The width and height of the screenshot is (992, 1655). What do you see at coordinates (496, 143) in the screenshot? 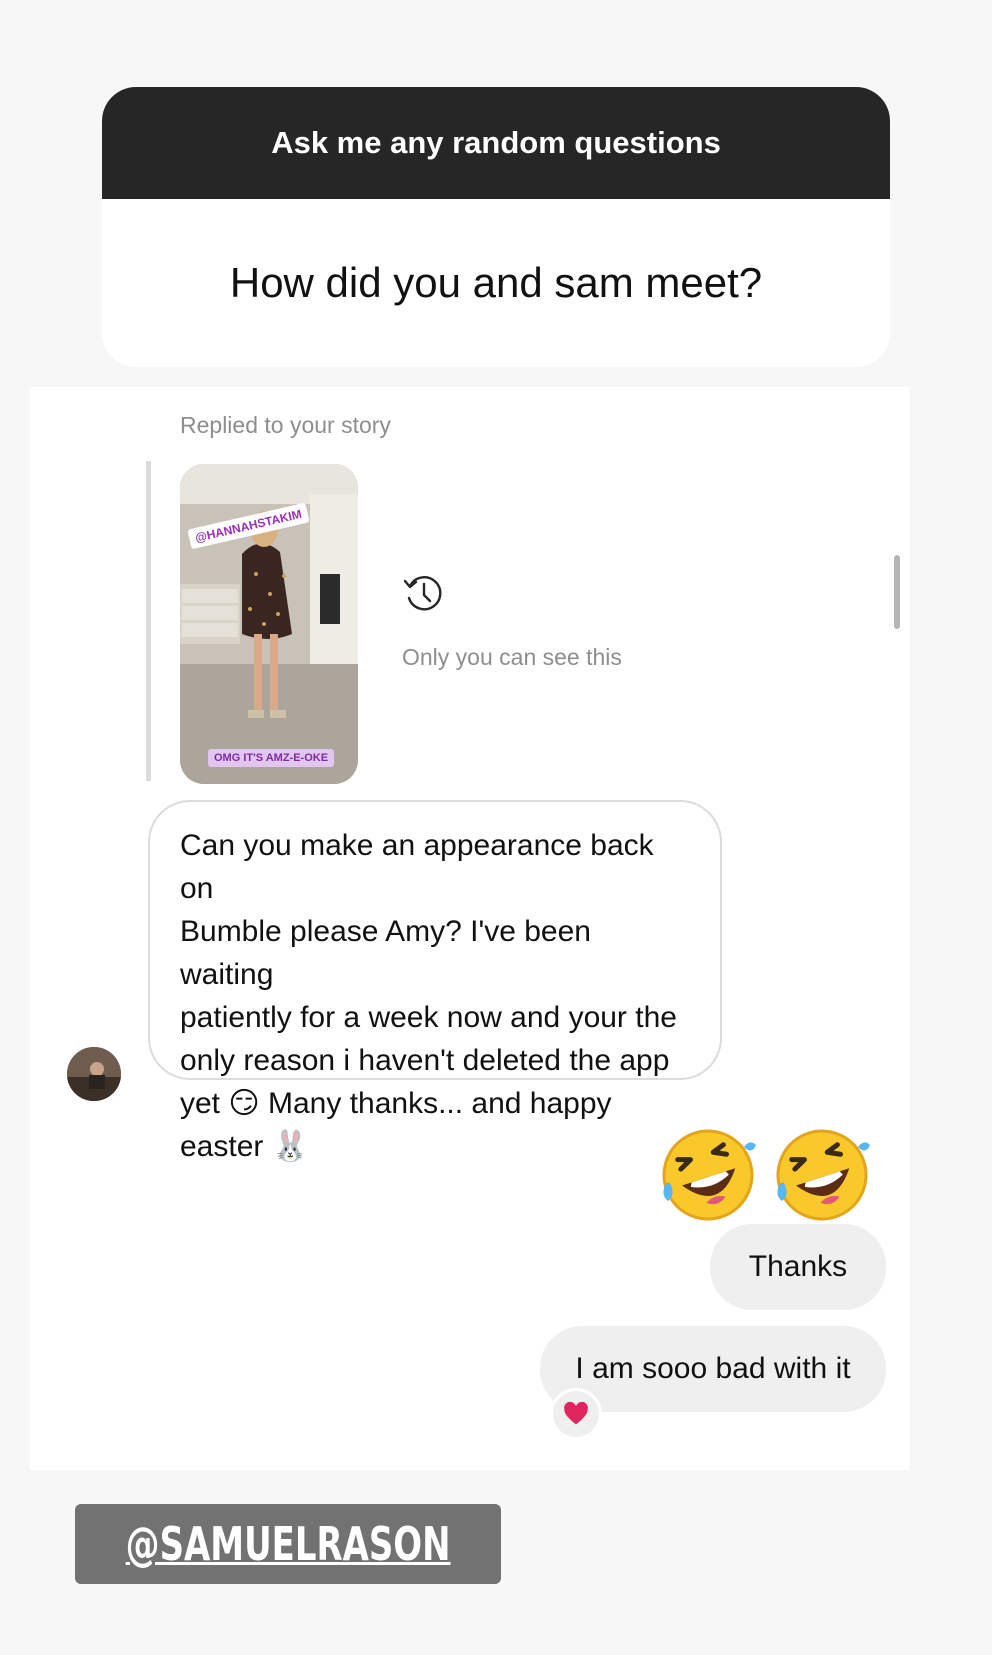
I see `question-sticker-header: Ask me any random questions` at bounding box center [496, 143].